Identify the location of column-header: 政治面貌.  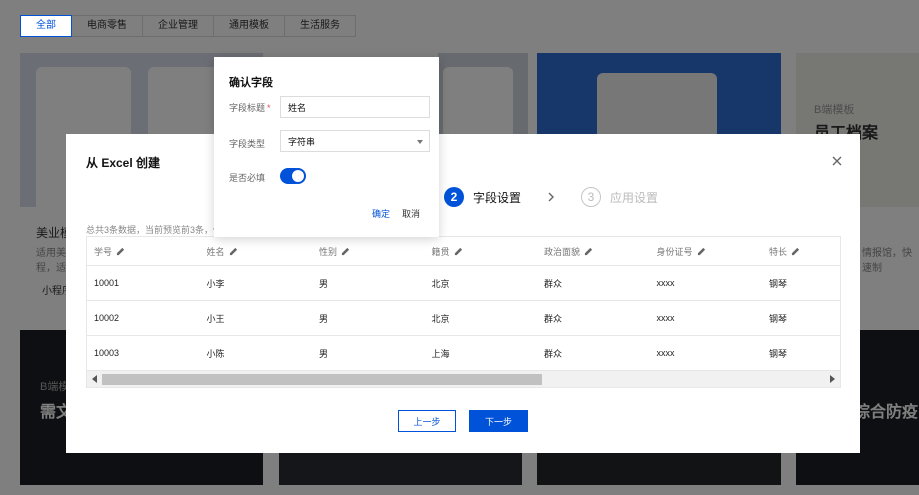
(593, 251).